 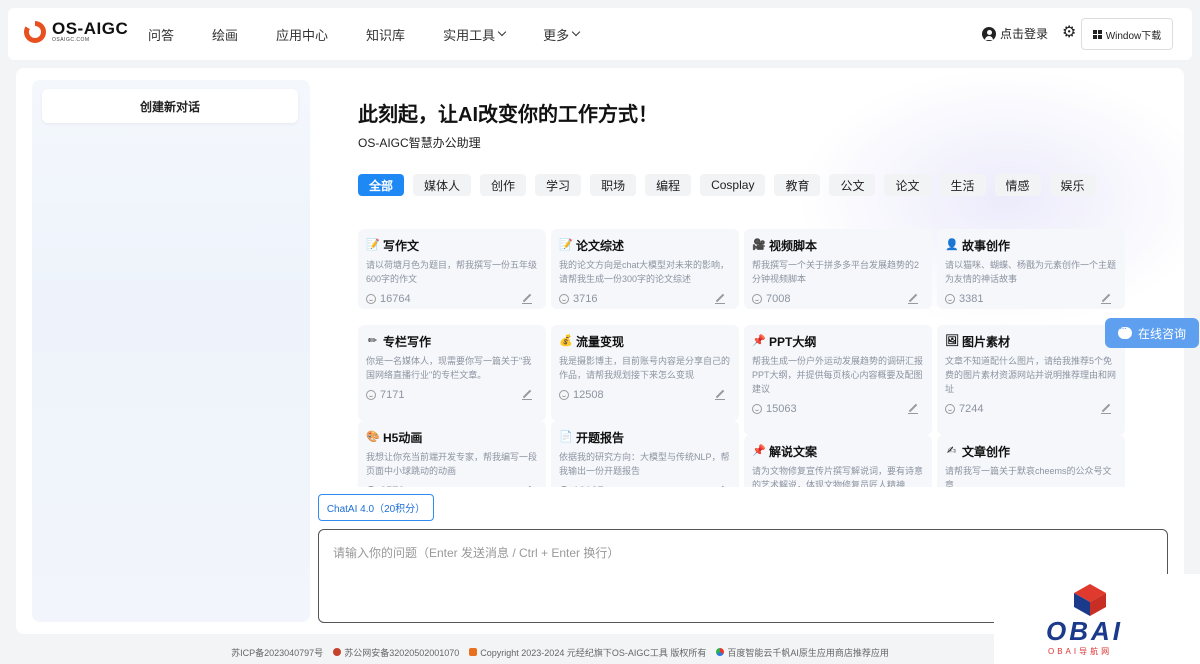 I want to click on prompt-card: 📝 写作文请以荷塘月色为题目，帮我撰写一份五年级600字的作文 16764, so click(x=452, y=269).